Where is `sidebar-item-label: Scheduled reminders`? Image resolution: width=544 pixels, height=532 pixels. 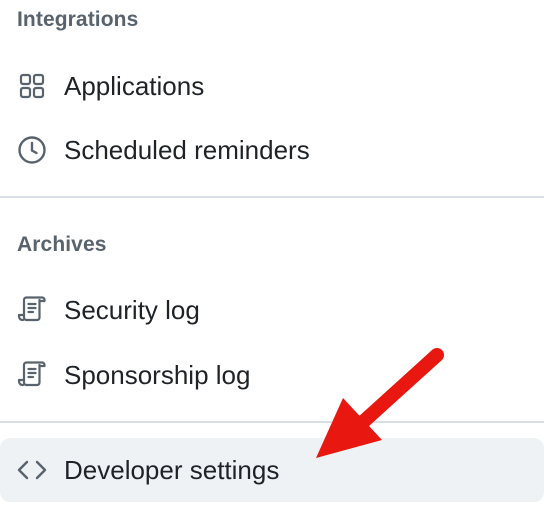 sidebar-item-label: Scheduled reminders is located at coordinates (187, 149).